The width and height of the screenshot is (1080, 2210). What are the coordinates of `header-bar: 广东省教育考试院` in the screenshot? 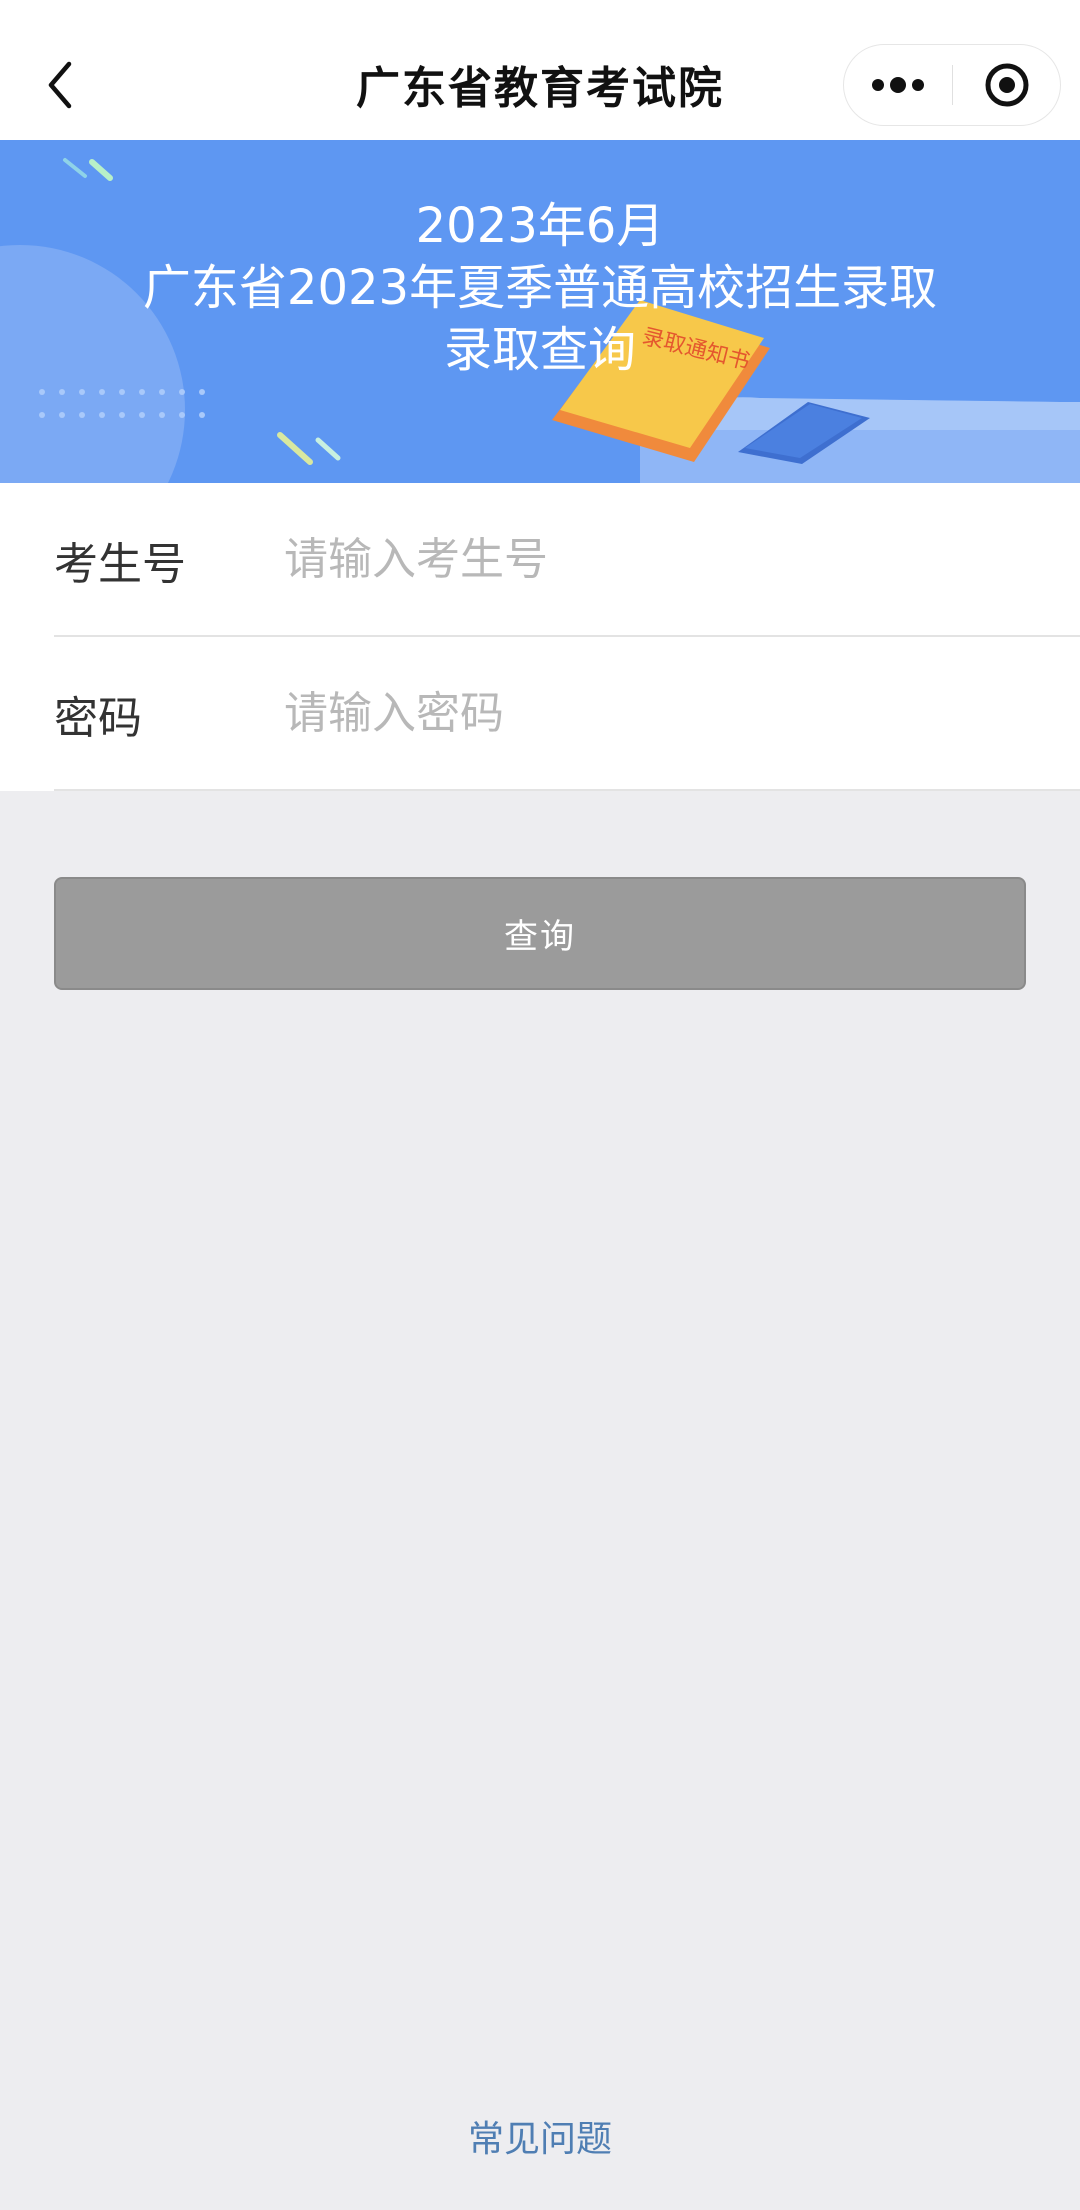 It's located at (540, 70).